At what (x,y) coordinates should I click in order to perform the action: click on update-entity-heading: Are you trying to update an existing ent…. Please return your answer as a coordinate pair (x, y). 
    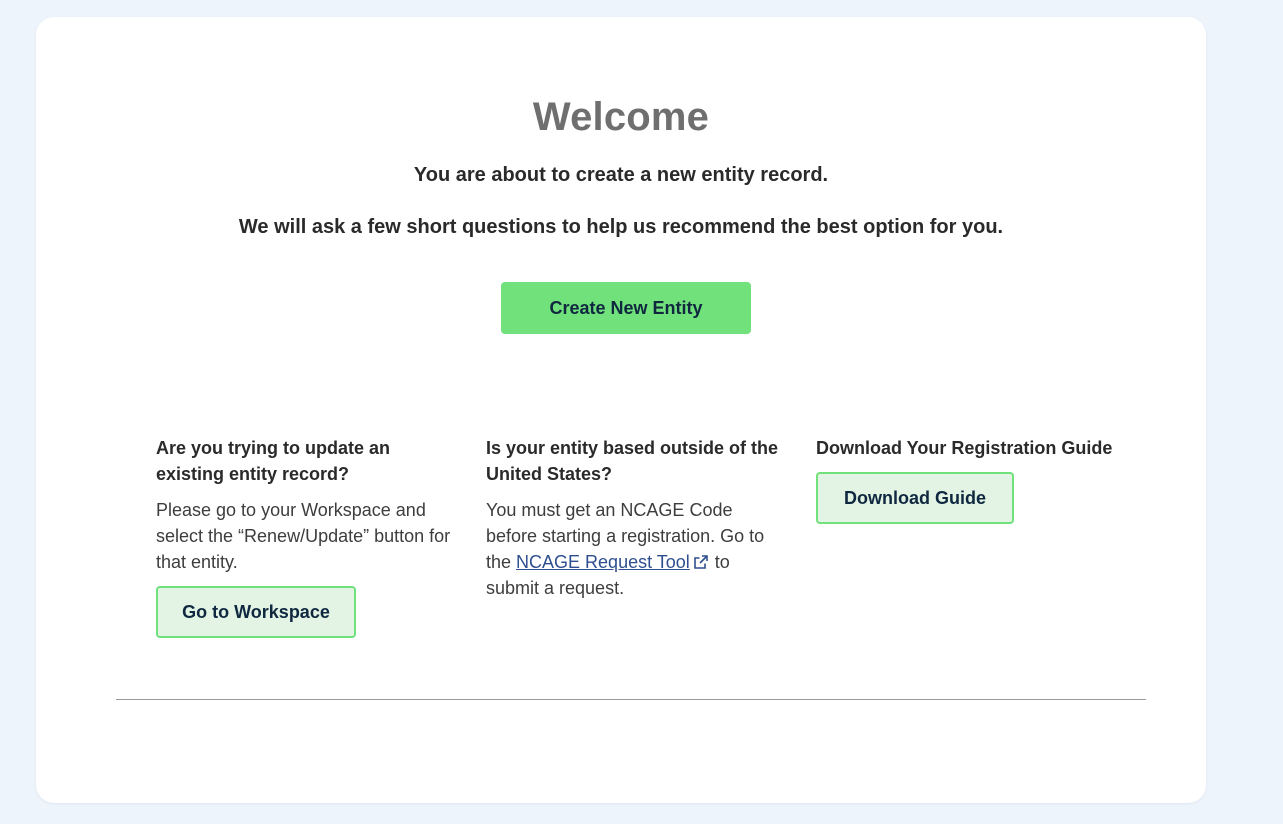
    Looking at the image, I should click on (273, 461).